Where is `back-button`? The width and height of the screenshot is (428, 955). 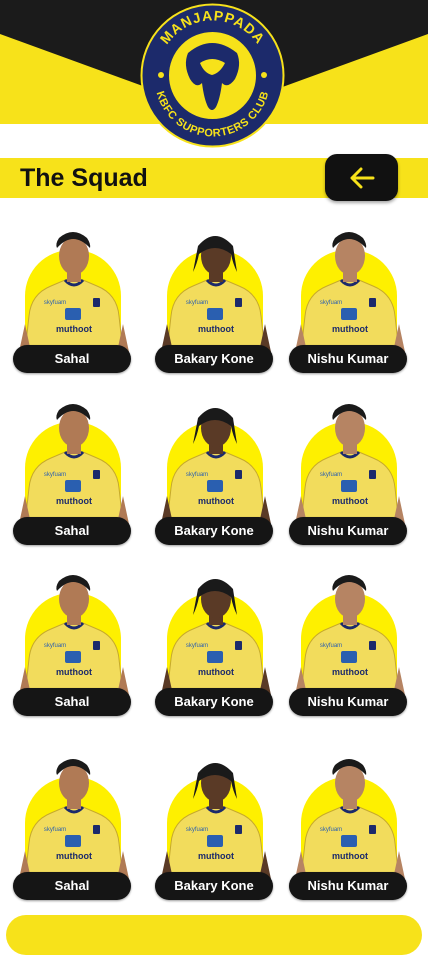
back-button is located at coordinates (361, 177).